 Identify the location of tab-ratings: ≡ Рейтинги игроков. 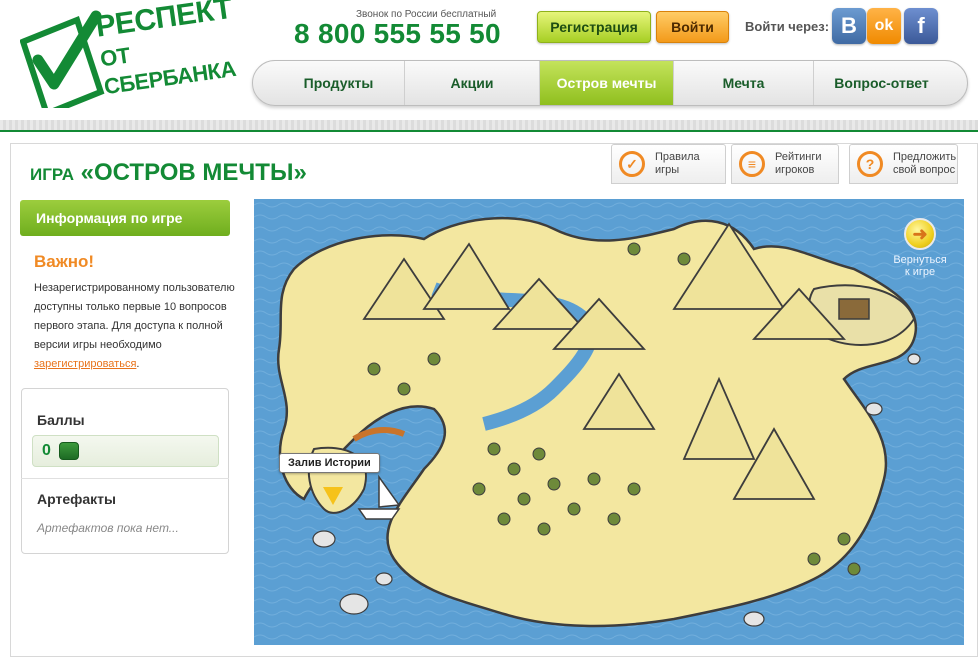
(785, 164).